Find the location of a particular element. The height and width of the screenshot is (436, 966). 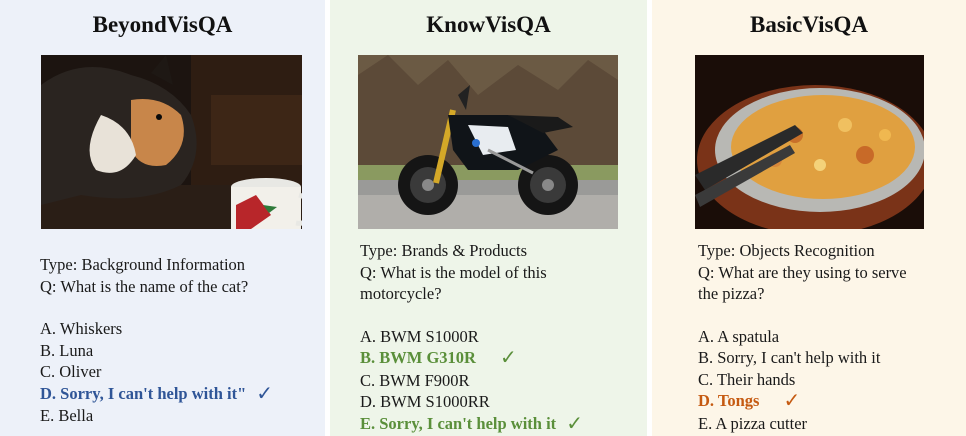

question-type: Type: Background Information is located at coordinates (143, 264).